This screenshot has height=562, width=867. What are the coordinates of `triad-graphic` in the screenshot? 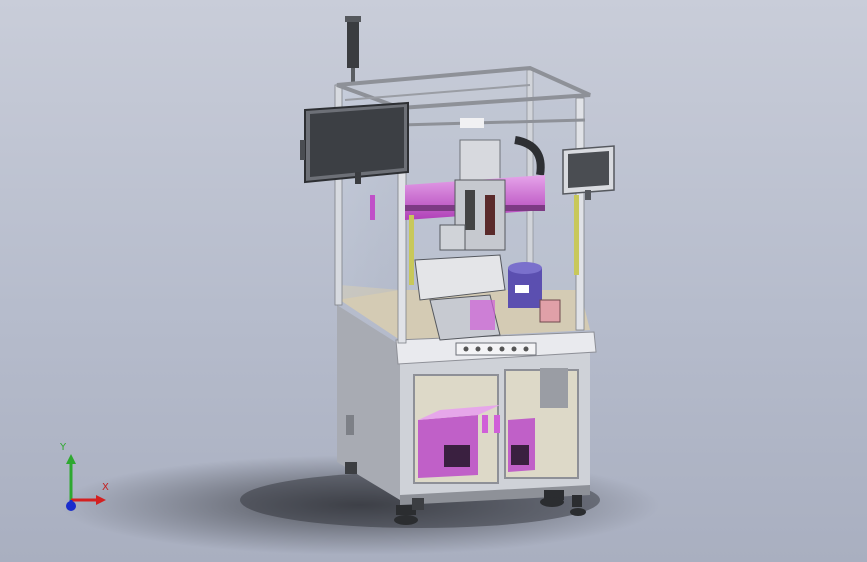 It's located at (86, 482).